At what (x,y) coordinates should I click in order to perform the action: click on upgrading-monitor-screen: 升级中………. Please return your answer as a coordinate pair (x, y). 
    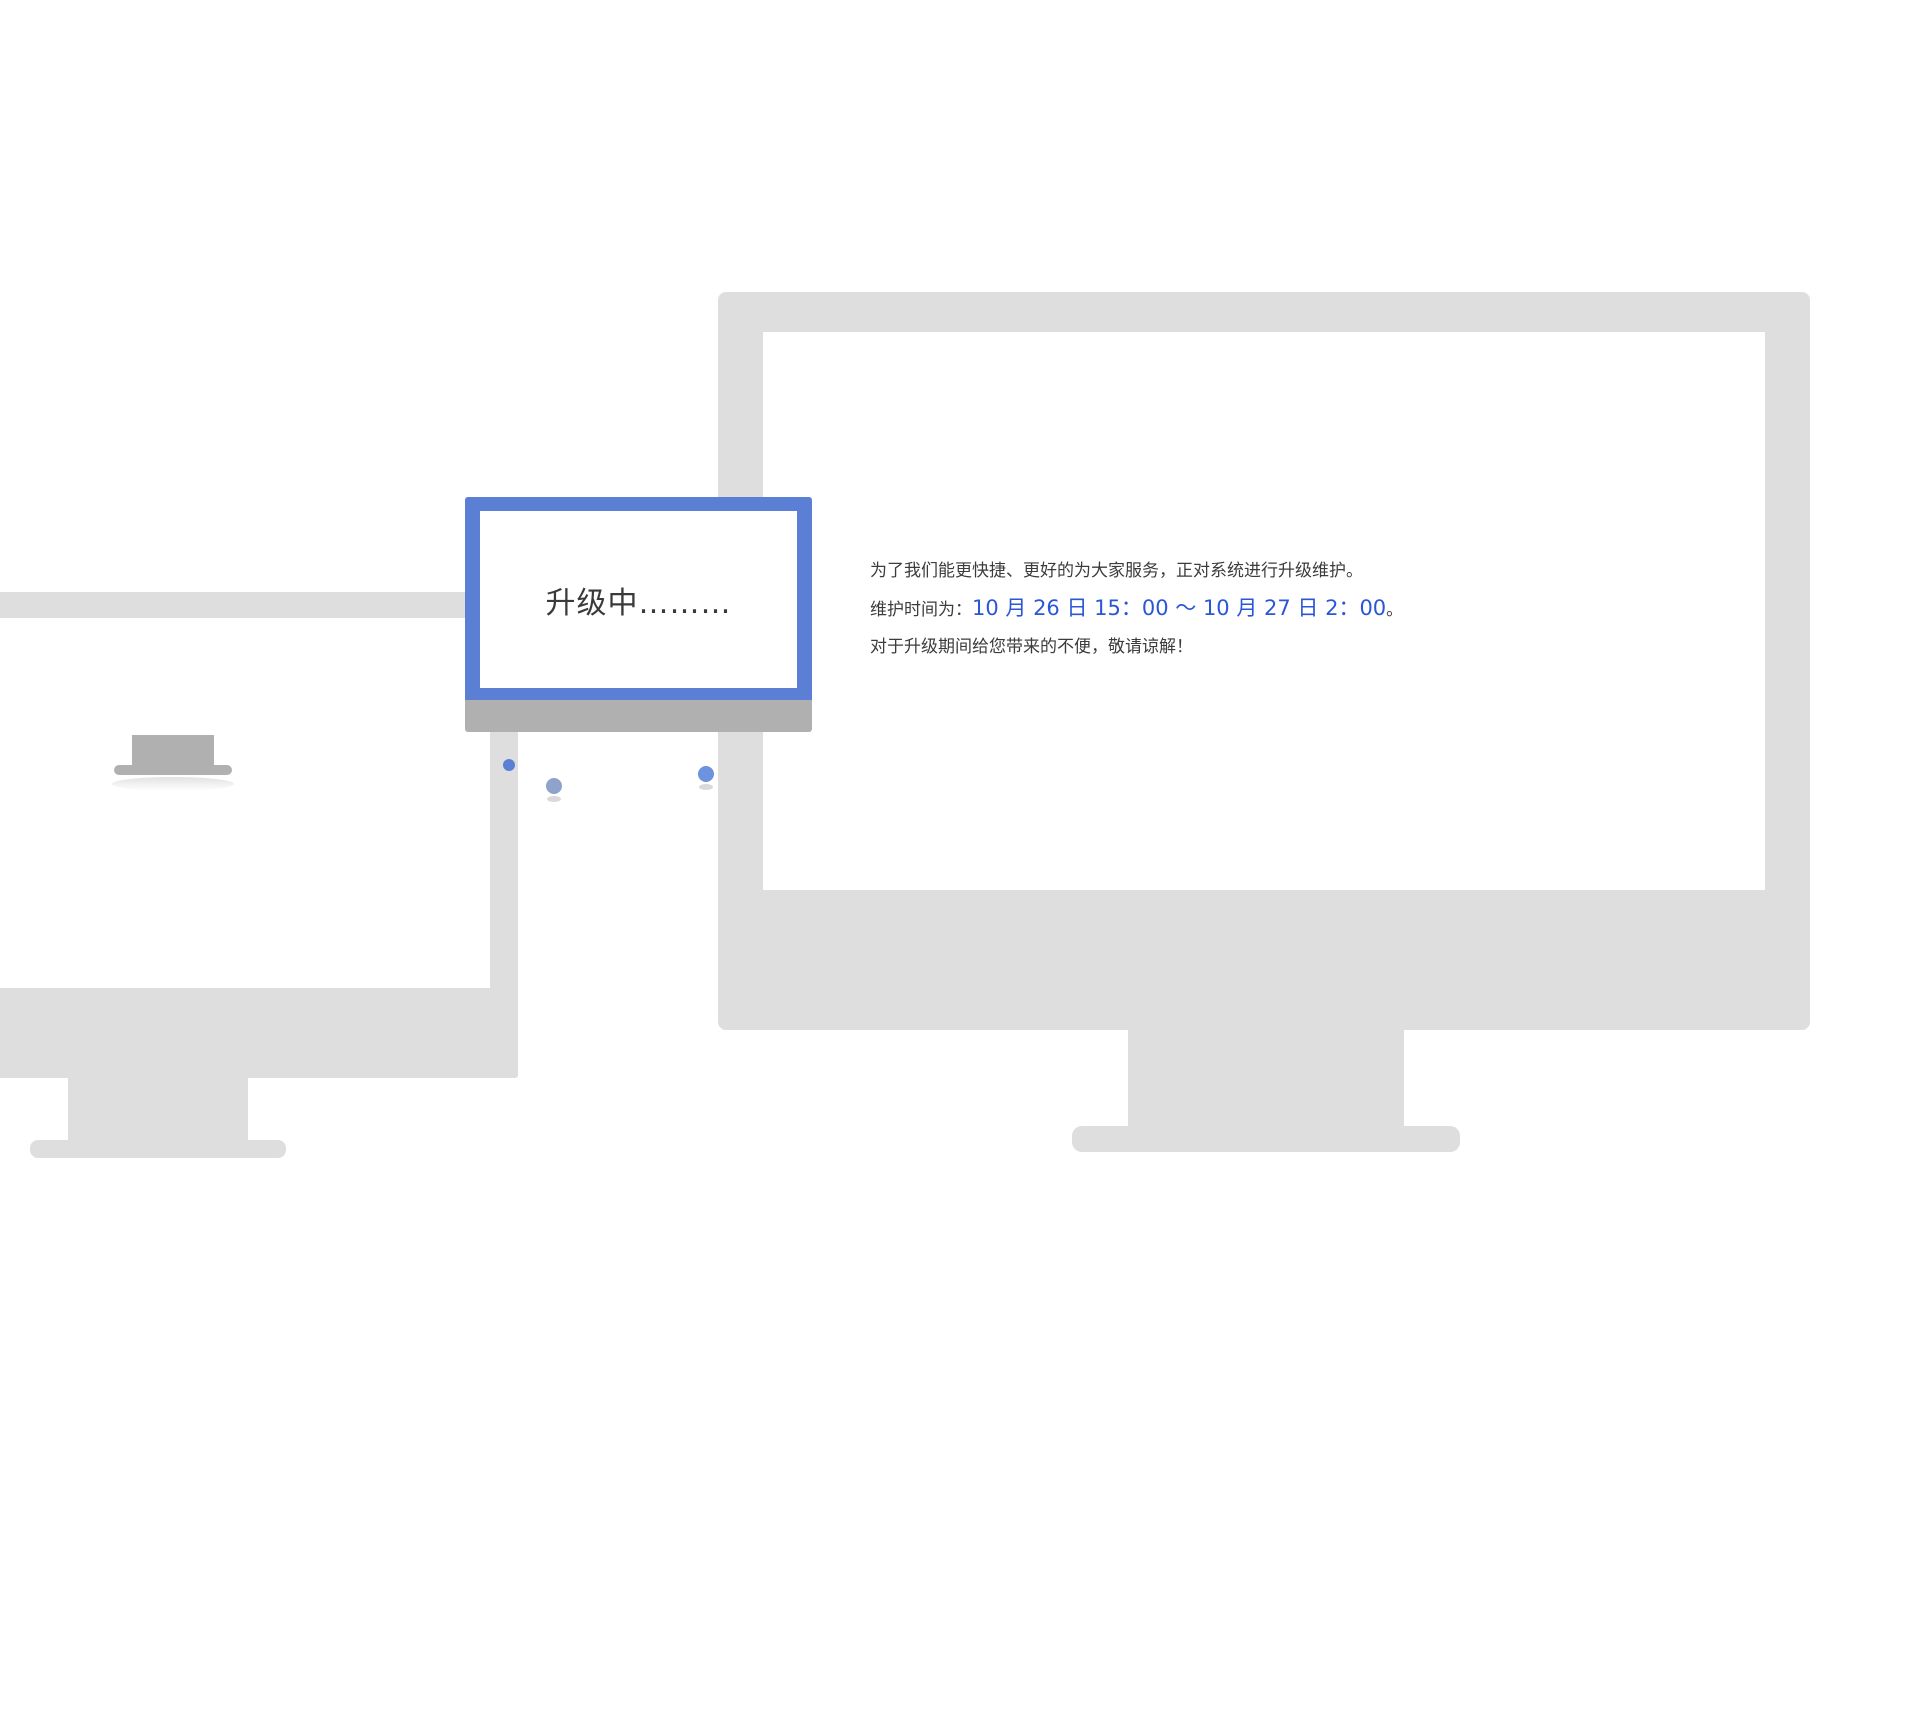
    Looking at the image, I should click on (638, 599).